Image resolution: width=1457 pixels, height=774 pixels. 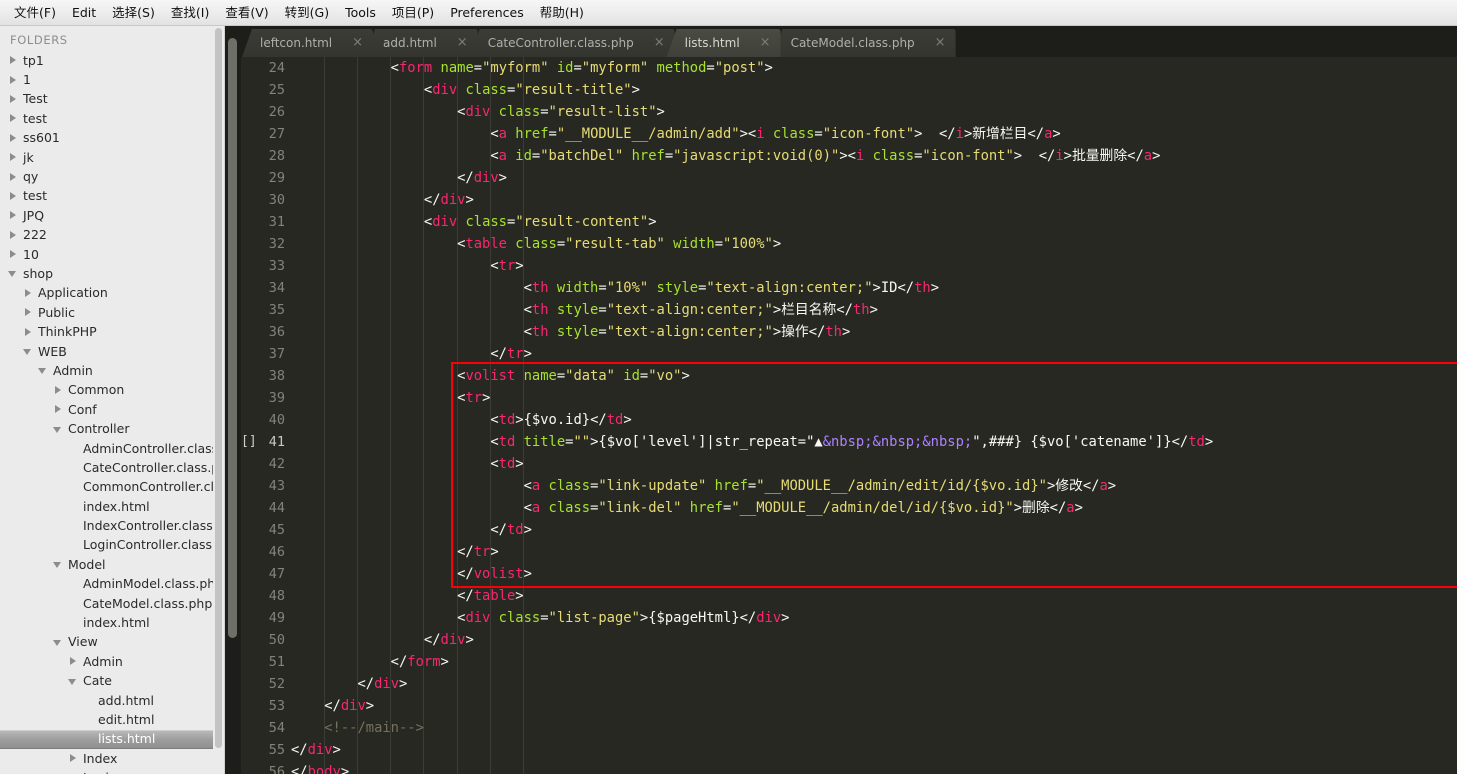 What do you see at coordinates (112, 603) in the screenshot?
I see `tree-file-item: CateModel.class.php` at bounding box center [112, 603].